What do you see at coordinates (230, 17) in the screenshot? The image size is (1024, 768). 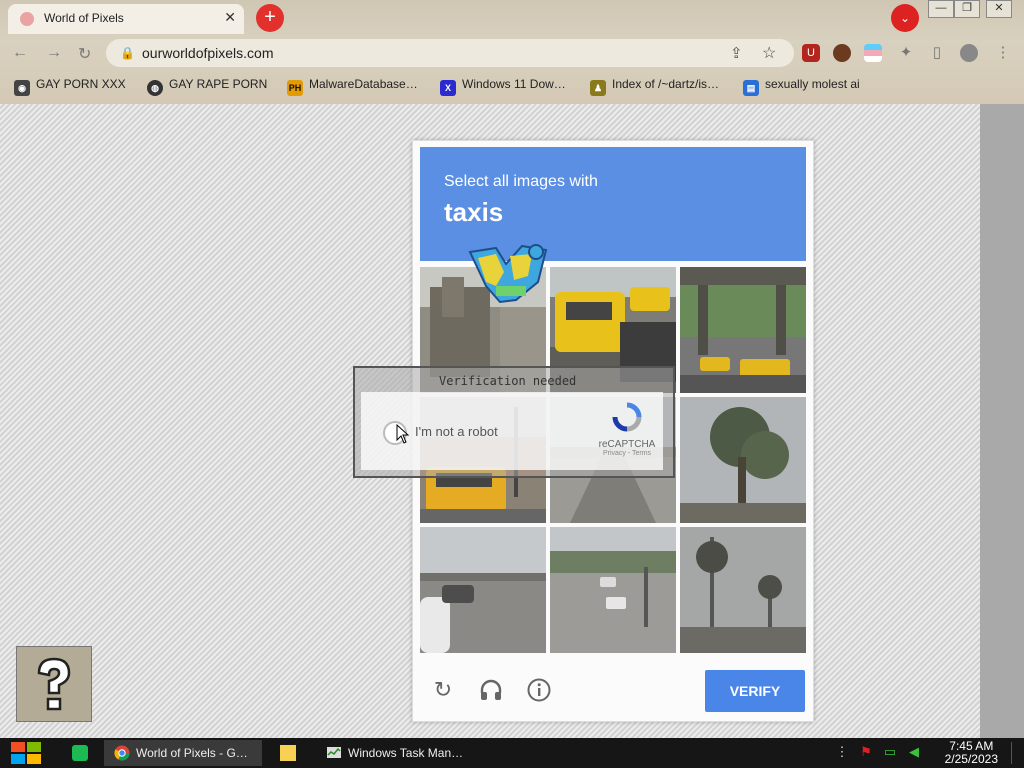 I see `tab-close-icon: ✕` at bounding box center [230, 17].